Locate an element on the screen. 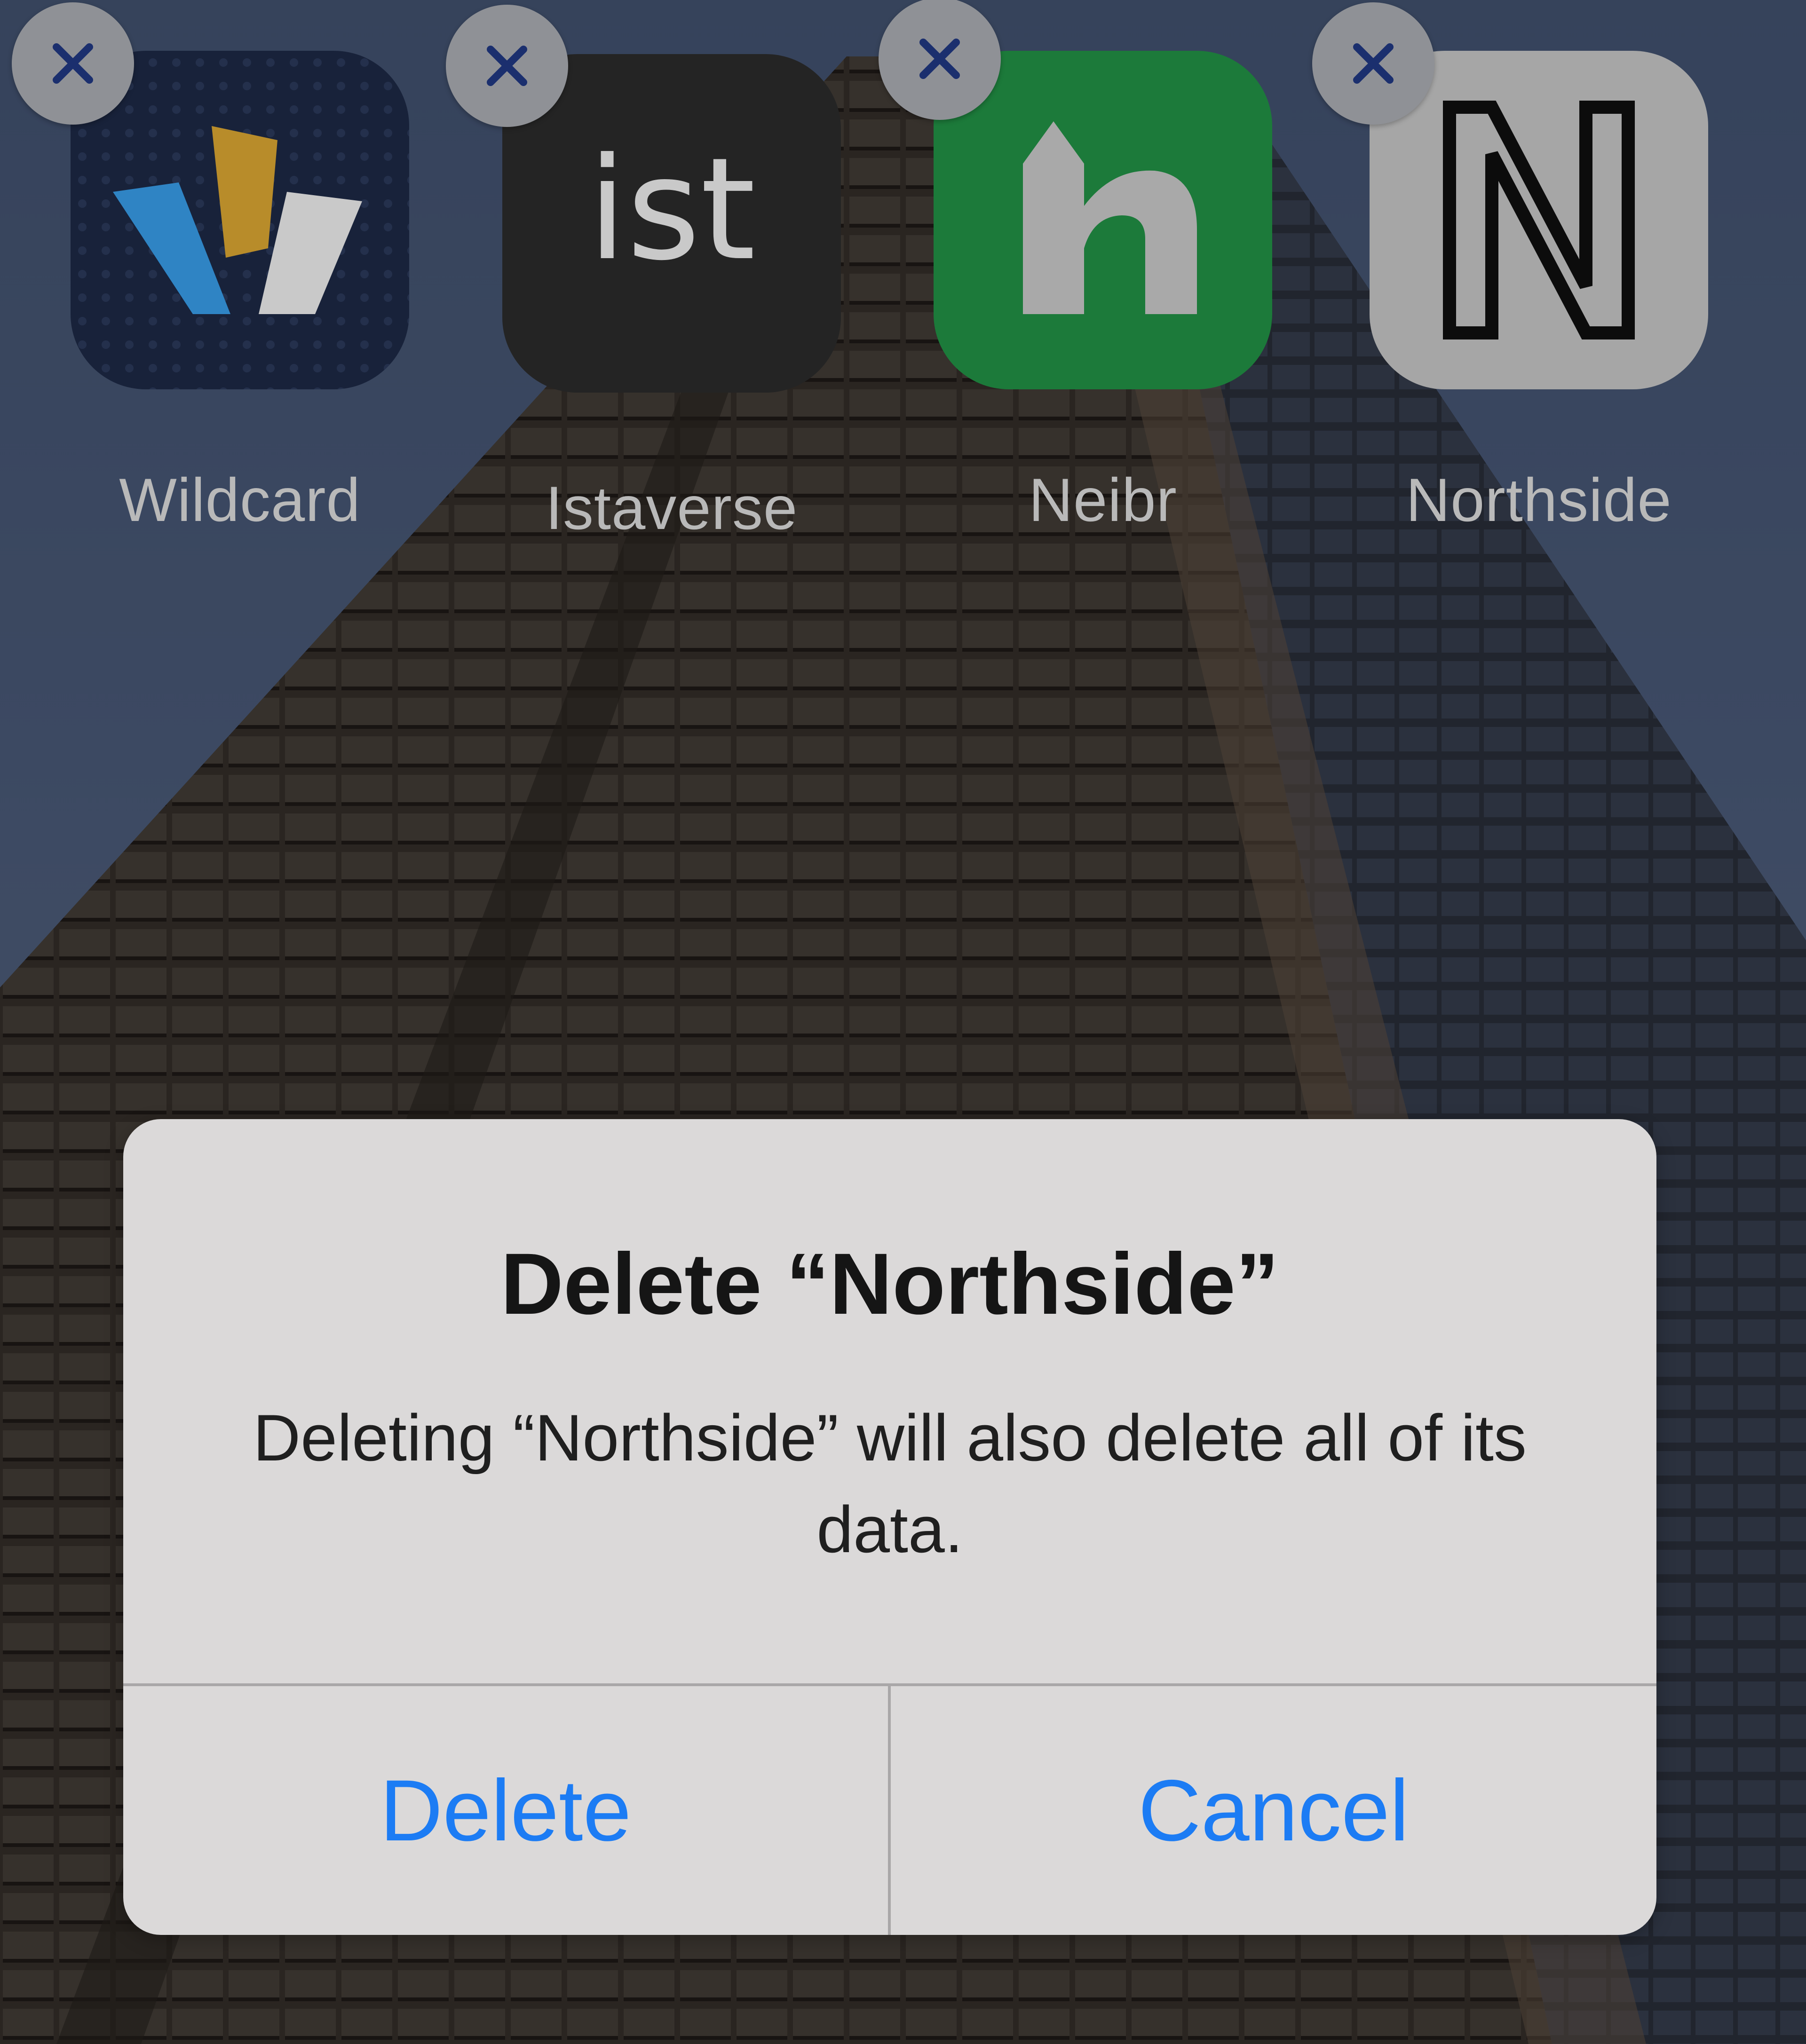 The height and width of the screenshot is (2044, 1806). app-label: Wildcard is located at coordinates (240, 500).